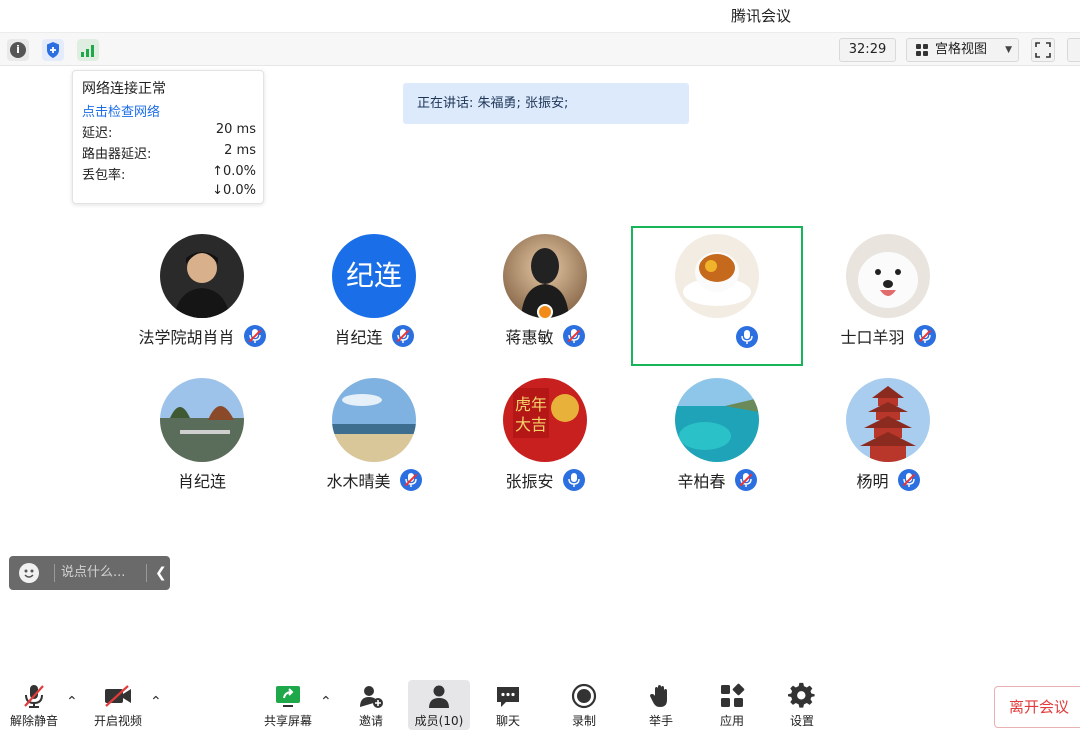  What do you see at coordinates (371, 705) in the screenshot?
I see `invite-button: 邀请` at bounding box center [371, 705].